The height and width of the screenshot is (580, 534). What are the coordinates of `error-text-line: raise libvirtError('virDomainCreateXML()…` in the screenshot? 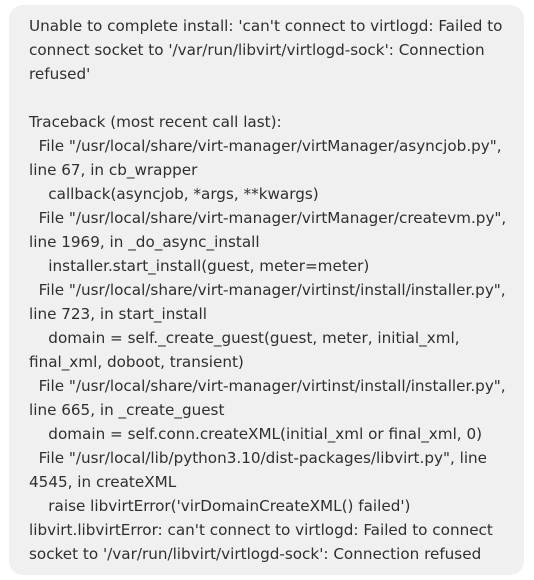 It's located at (220, 506).